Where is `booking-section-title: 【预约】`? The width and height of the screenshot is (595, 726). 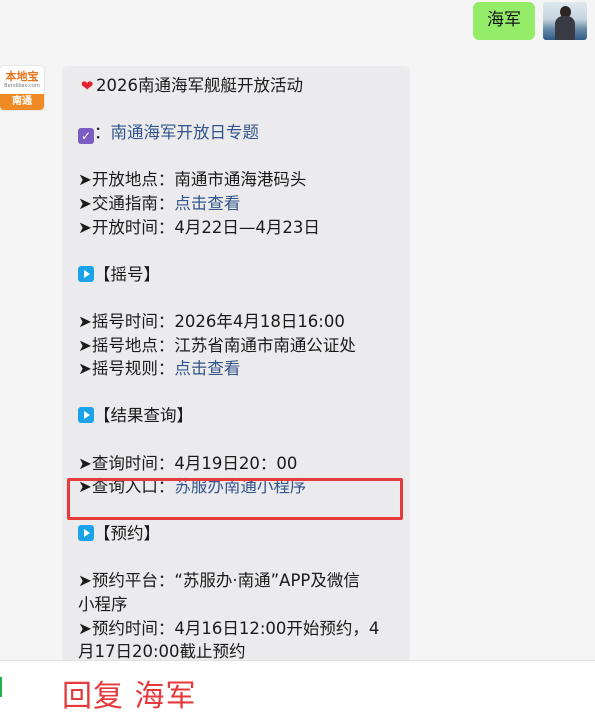 booking-section-title: 【预约】 is located at coordinates (127, 534).